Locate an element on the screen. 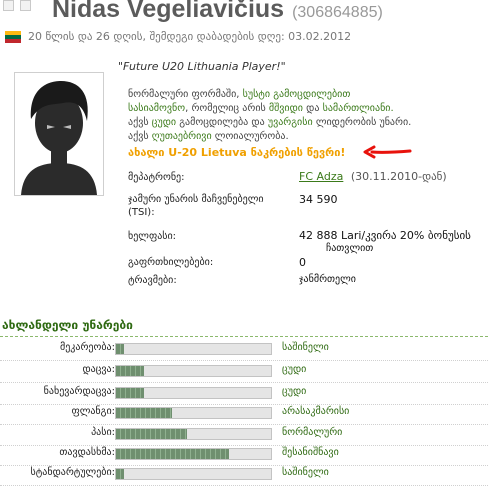  desc-line-form: ნორმალური ფორმაში, სუსტი გამოცდილებით is located at coordinates (303, 95).